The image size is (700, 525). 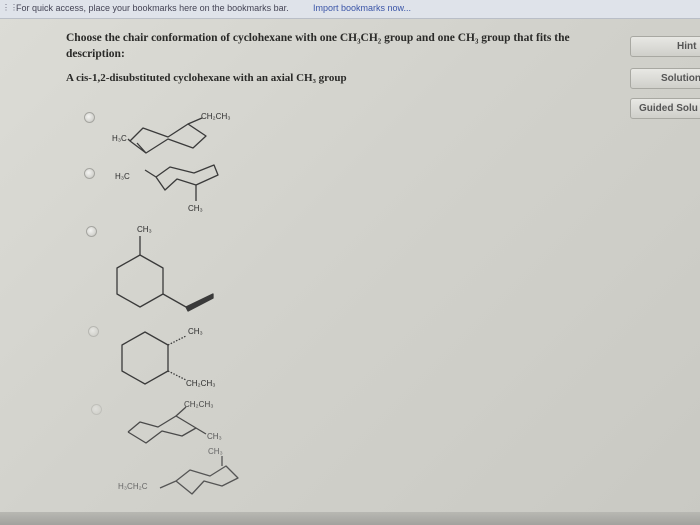 What do you see at coordinates (154, 358) in the screenshot?
I see `option-4-hexagon` at bounding box center [154, 358].